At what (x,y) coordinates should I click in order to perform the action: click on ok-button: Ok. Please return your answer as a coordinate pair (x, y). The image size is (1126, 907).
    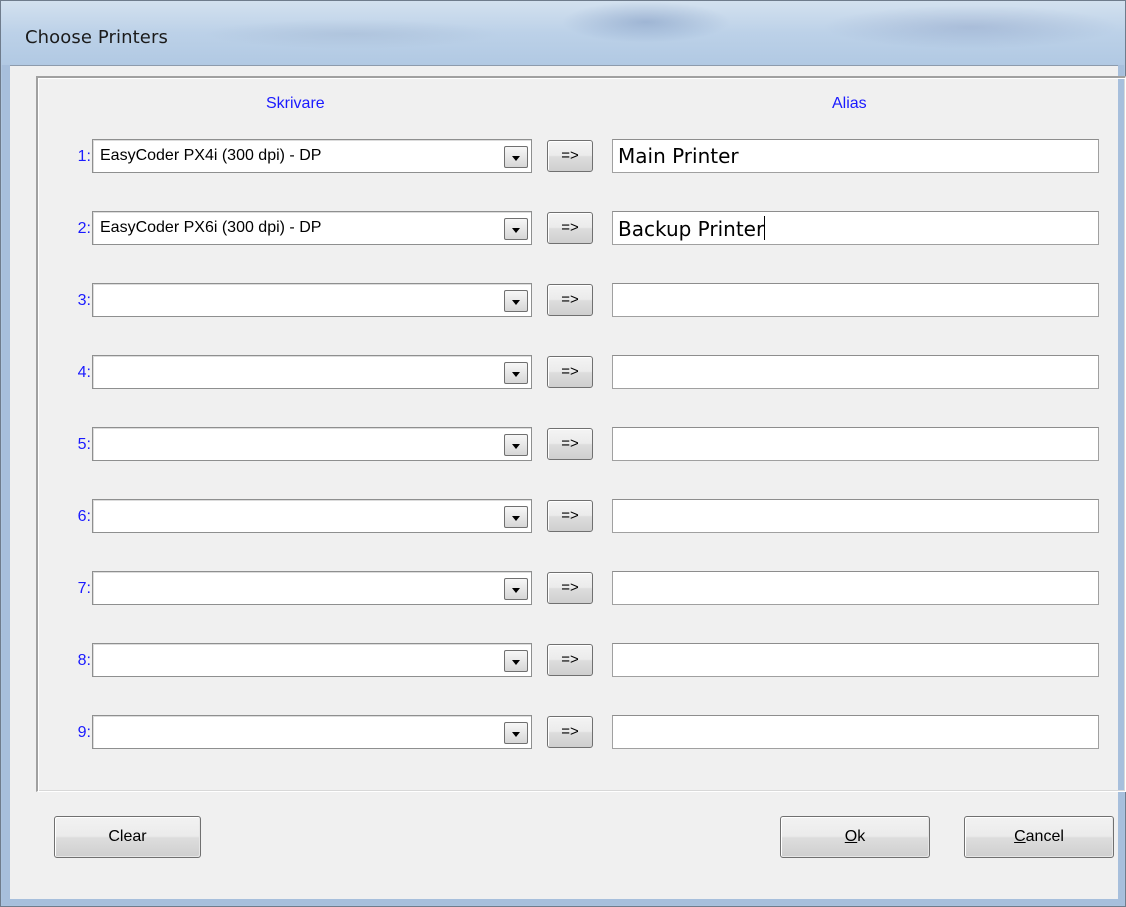
    Looking at the image, I should click on (855, 837).